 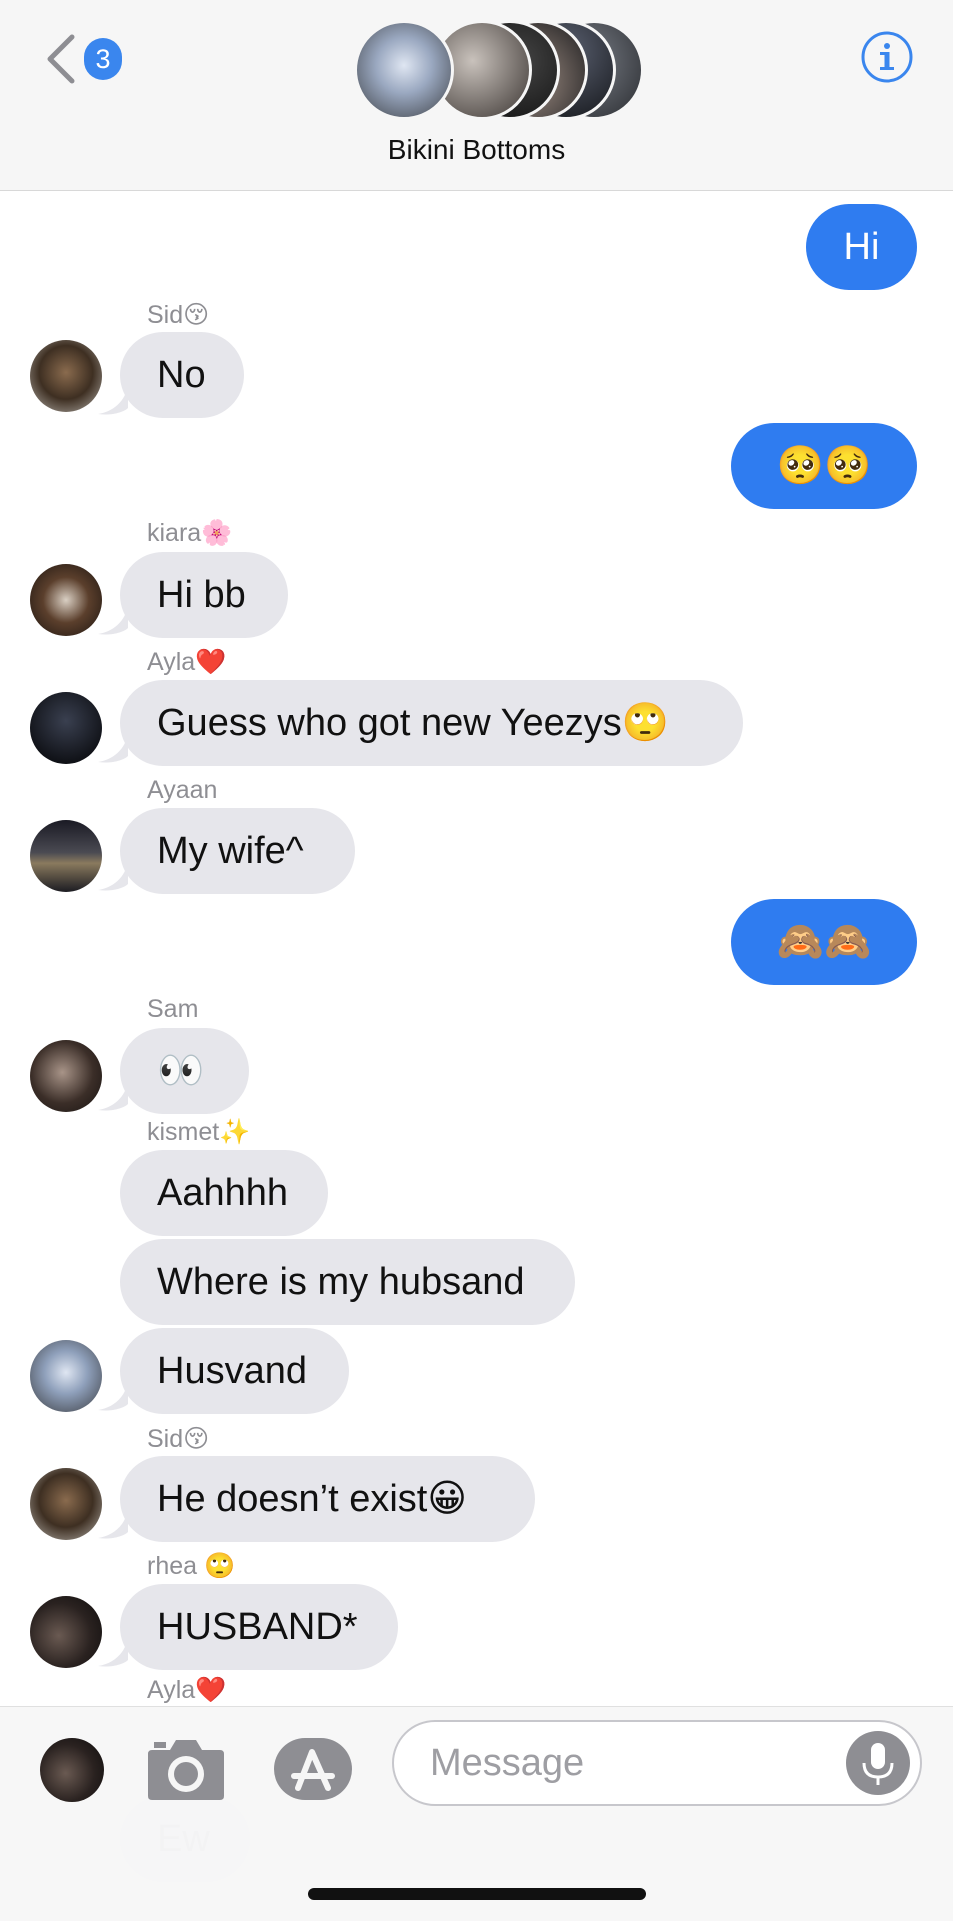 What do you see at coordinates (234, 1371) in the screenshot?
I see `message-bubble-incoming: Husvand` at bounding box center [234, 1371].